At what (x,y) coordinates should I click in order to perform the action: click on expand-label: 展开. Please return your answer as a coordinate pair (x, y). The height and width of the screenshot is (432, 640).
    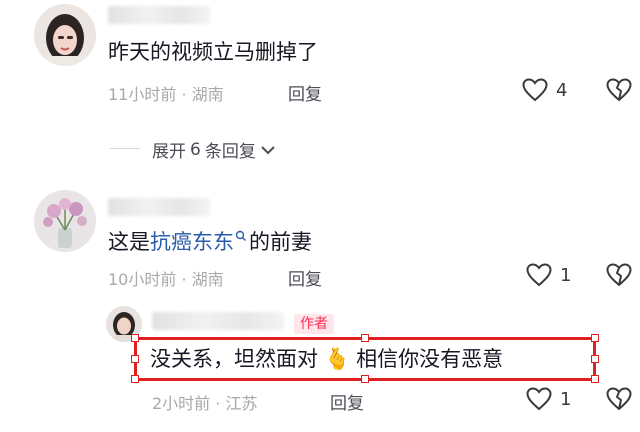
    Looking at the image, I should click on (169, 152).